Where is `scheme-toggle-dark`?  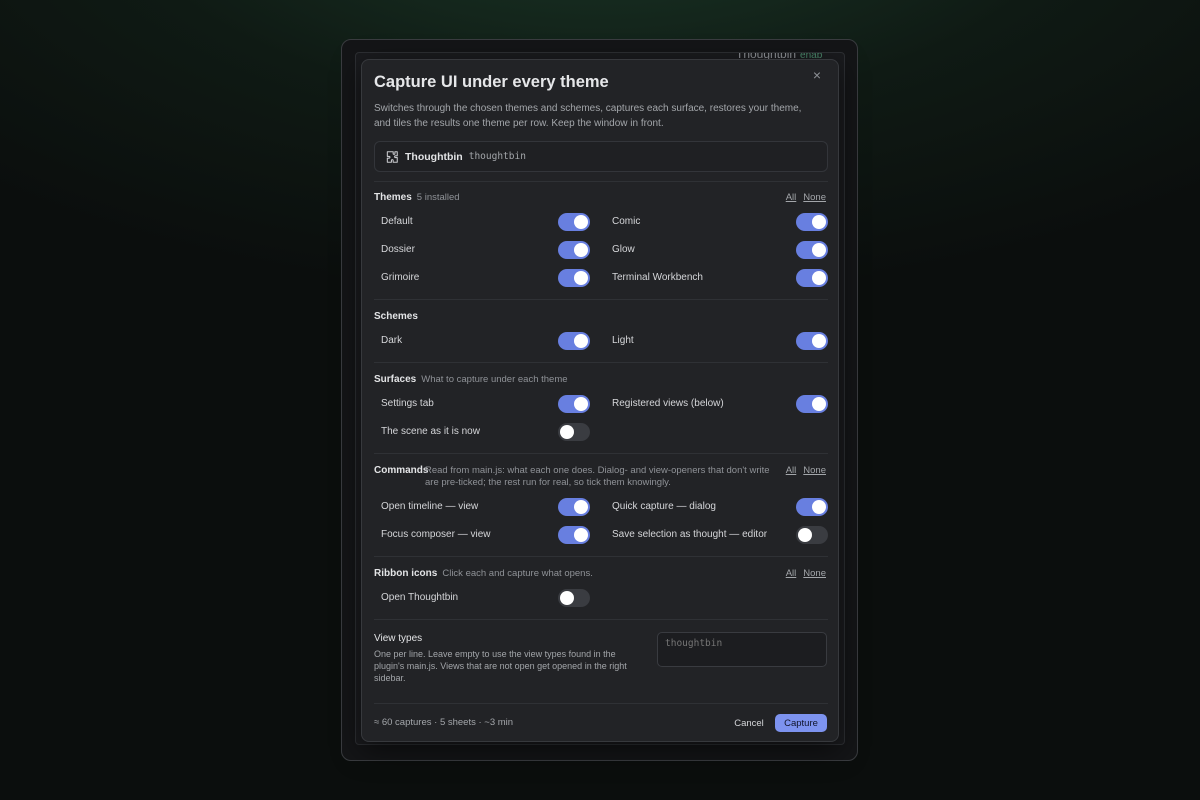
scheme-toggle-dark is located at coordinates (574, 341).